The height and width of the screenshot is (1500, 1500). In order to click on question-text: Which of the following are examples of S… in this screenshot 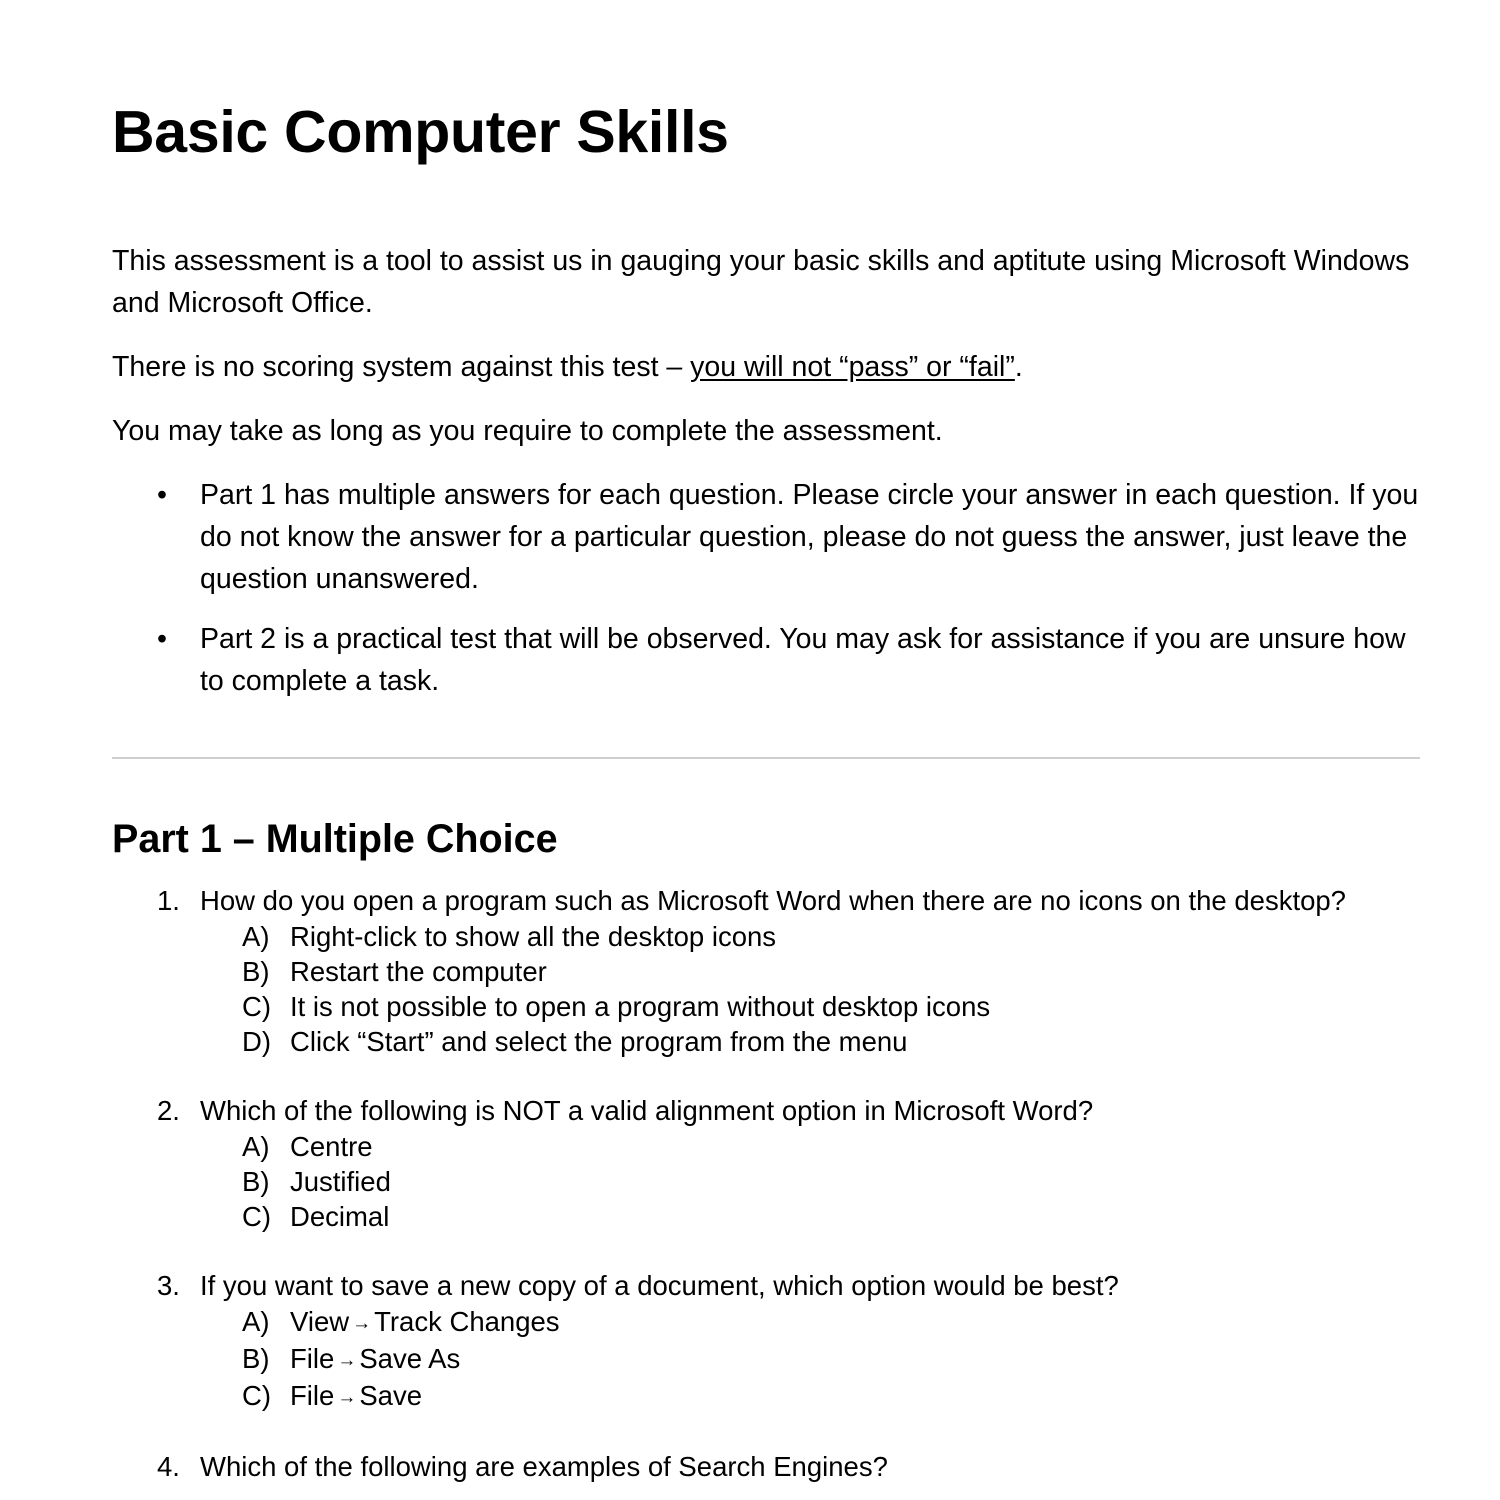, I will do `click(544, 1466)`.